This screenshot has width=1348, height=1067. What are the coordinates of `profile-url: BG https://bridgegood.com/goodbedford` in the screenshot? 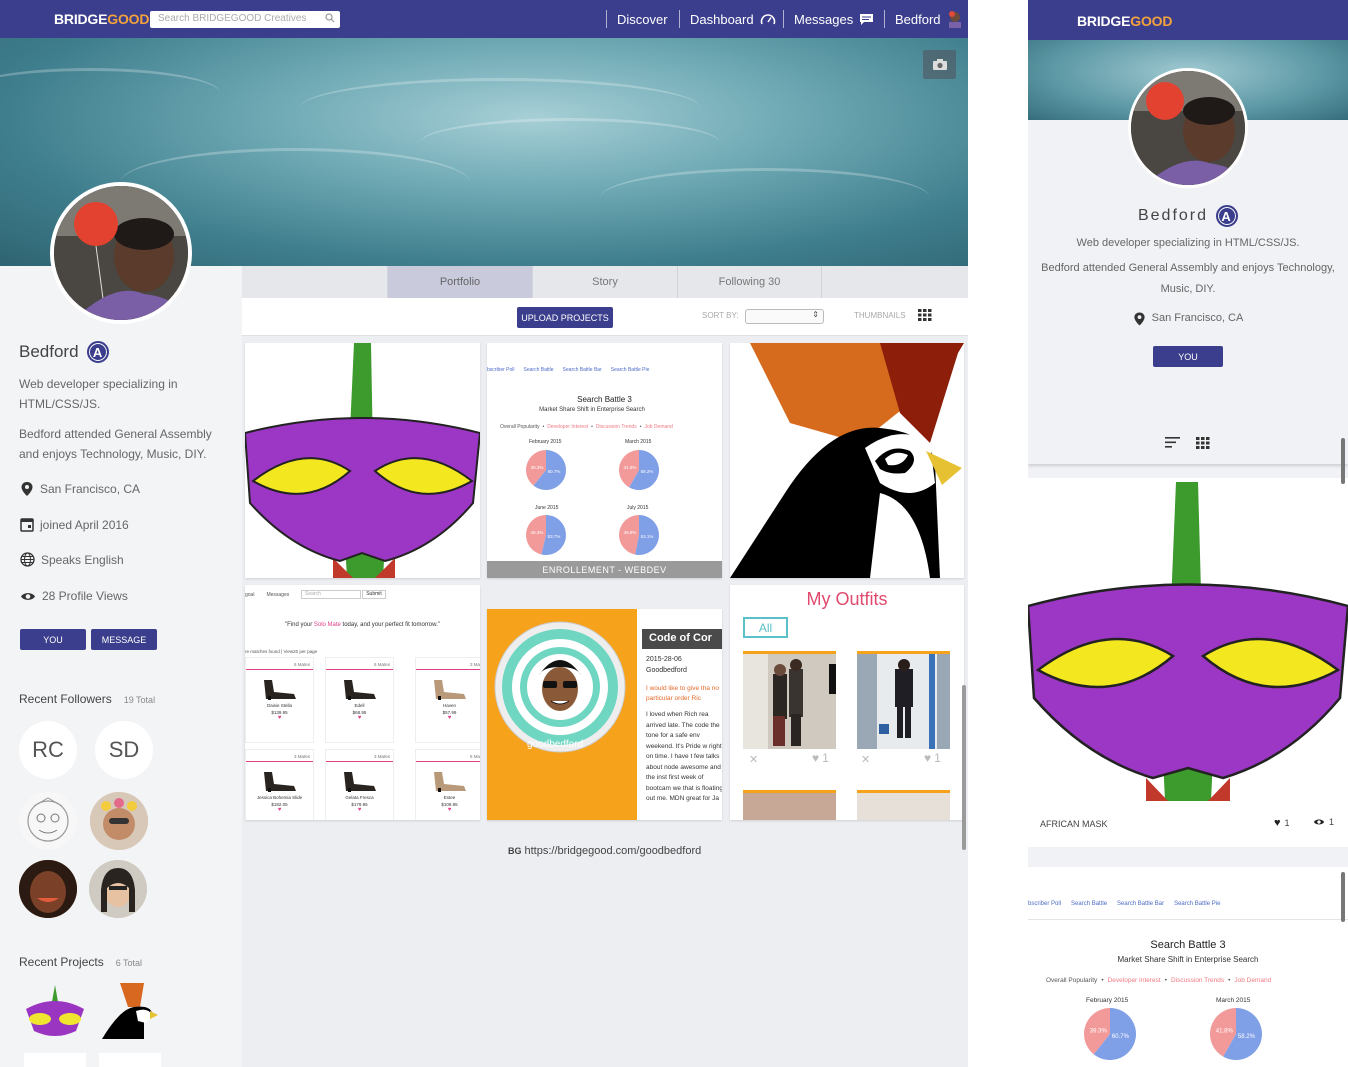 It's located at (604, 851).